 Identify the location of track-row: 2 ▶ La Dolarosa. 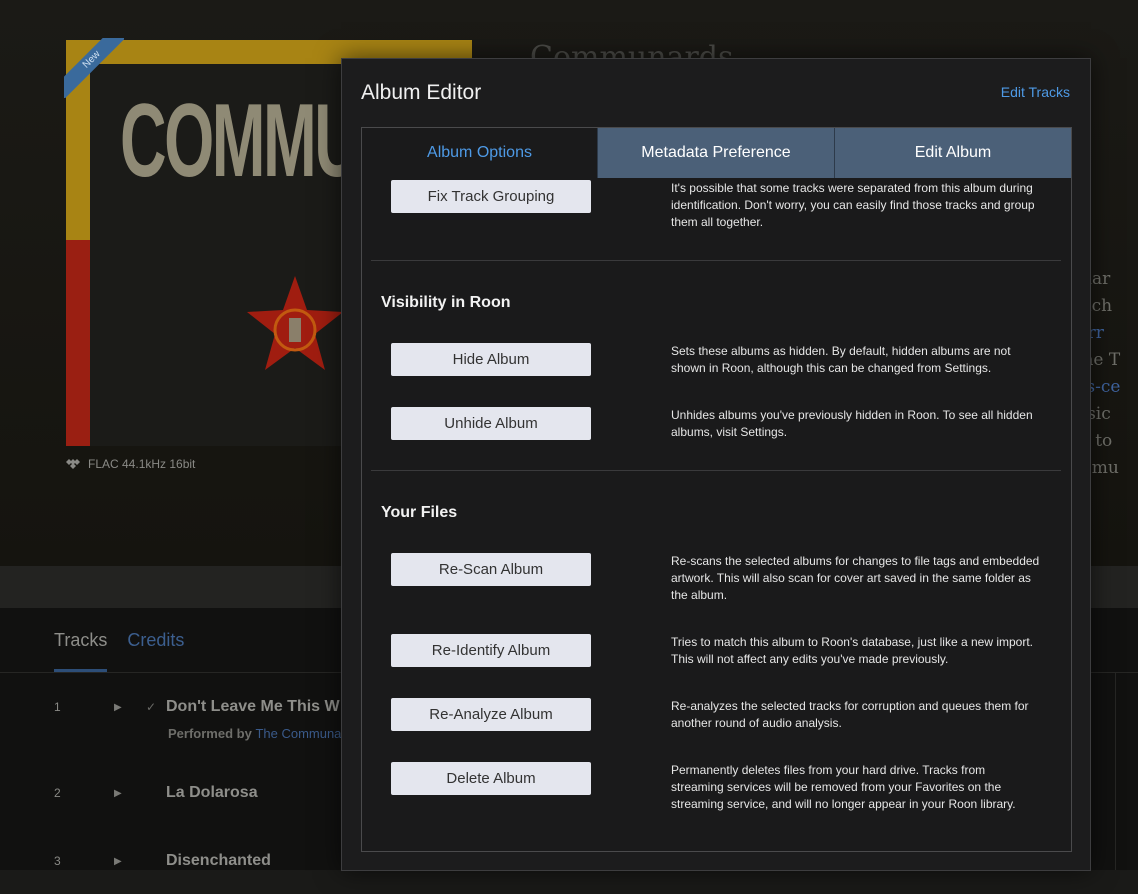
(156, 793).